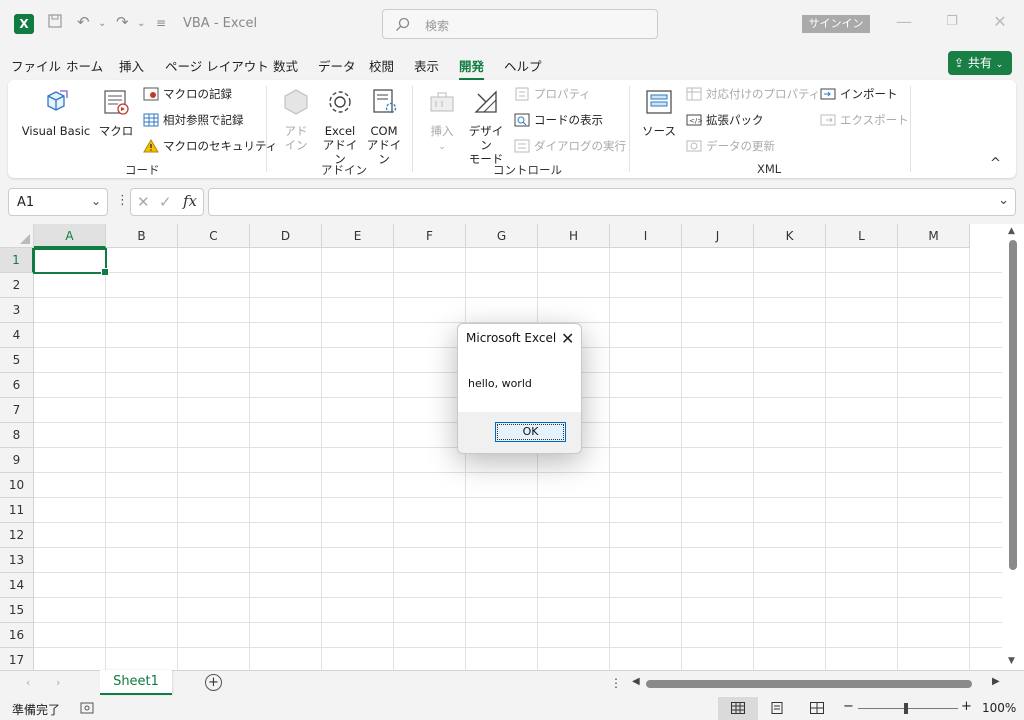 The image size is (1024, 720). What do you see at coordinates (1011, 231) in the screenshot?
I see `scroll-up-icon: ▲` at bounding box center [1011, 231].